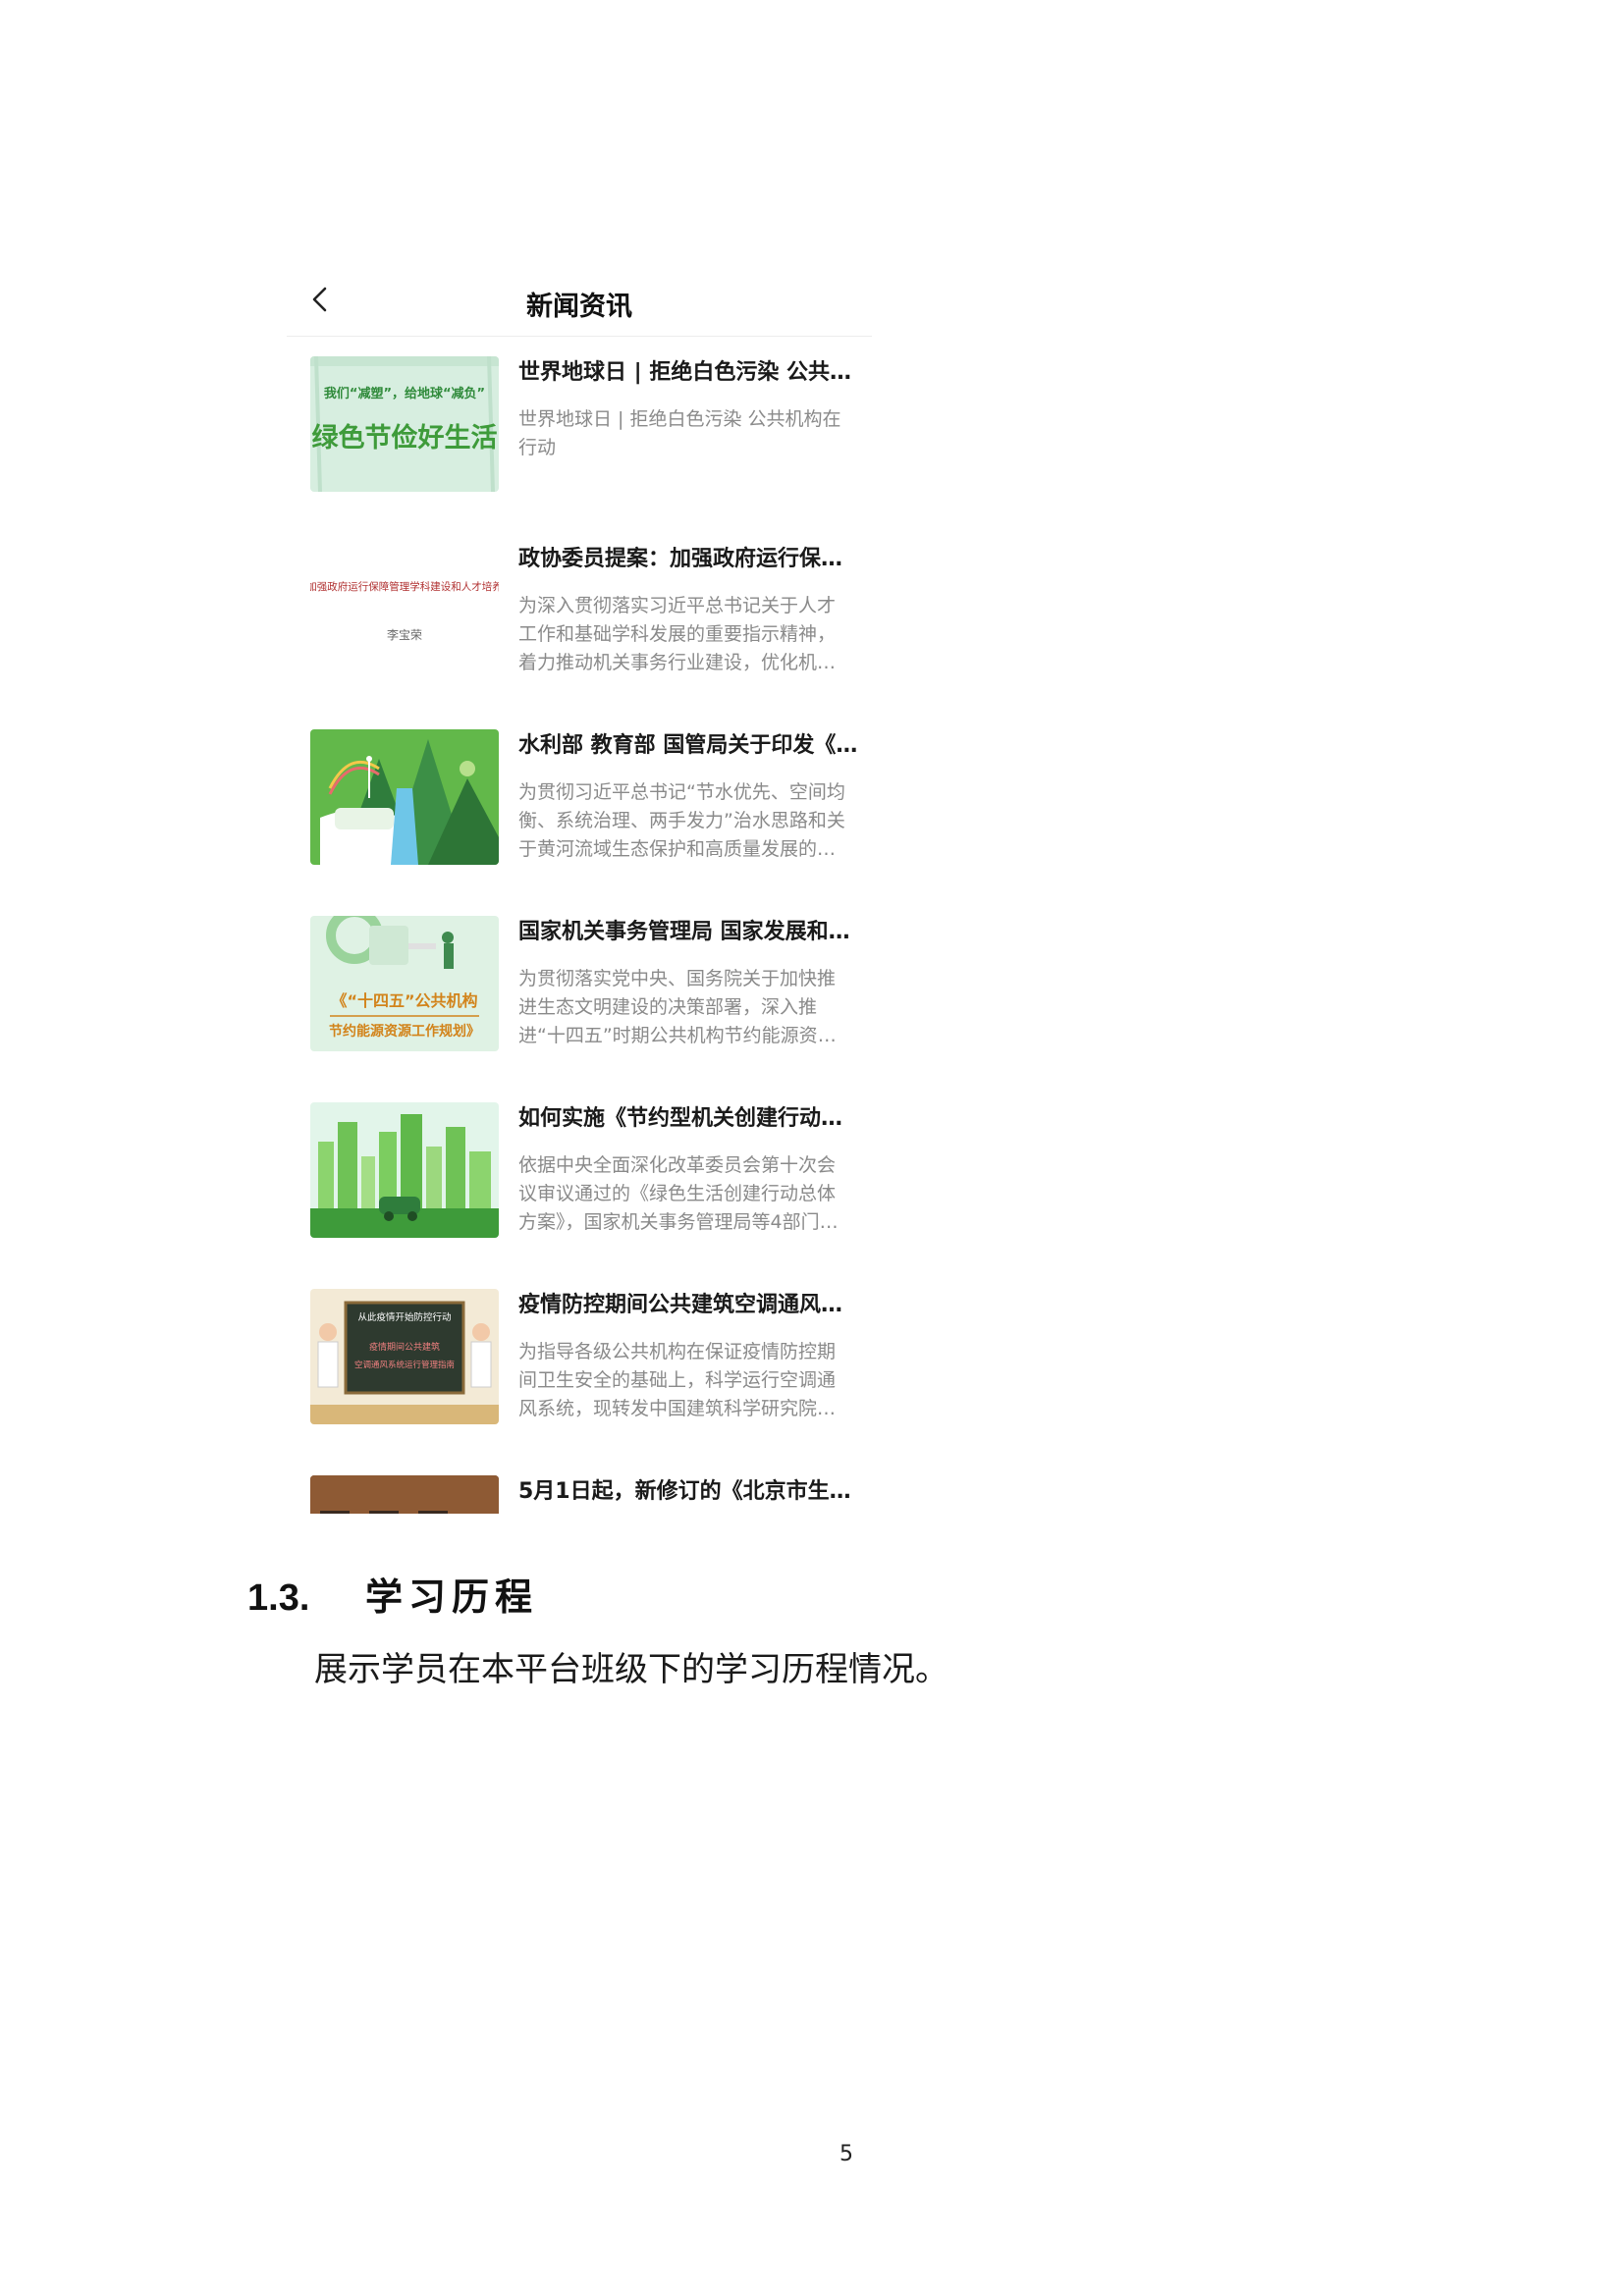 The width and height of the screenshot is (1624, 2296). Describe the element at coordinates (689, 559) in the screenshot. I see `news-title: 政协委员提案：加强政府运行保障管理学科建设和人才培养` at that location.